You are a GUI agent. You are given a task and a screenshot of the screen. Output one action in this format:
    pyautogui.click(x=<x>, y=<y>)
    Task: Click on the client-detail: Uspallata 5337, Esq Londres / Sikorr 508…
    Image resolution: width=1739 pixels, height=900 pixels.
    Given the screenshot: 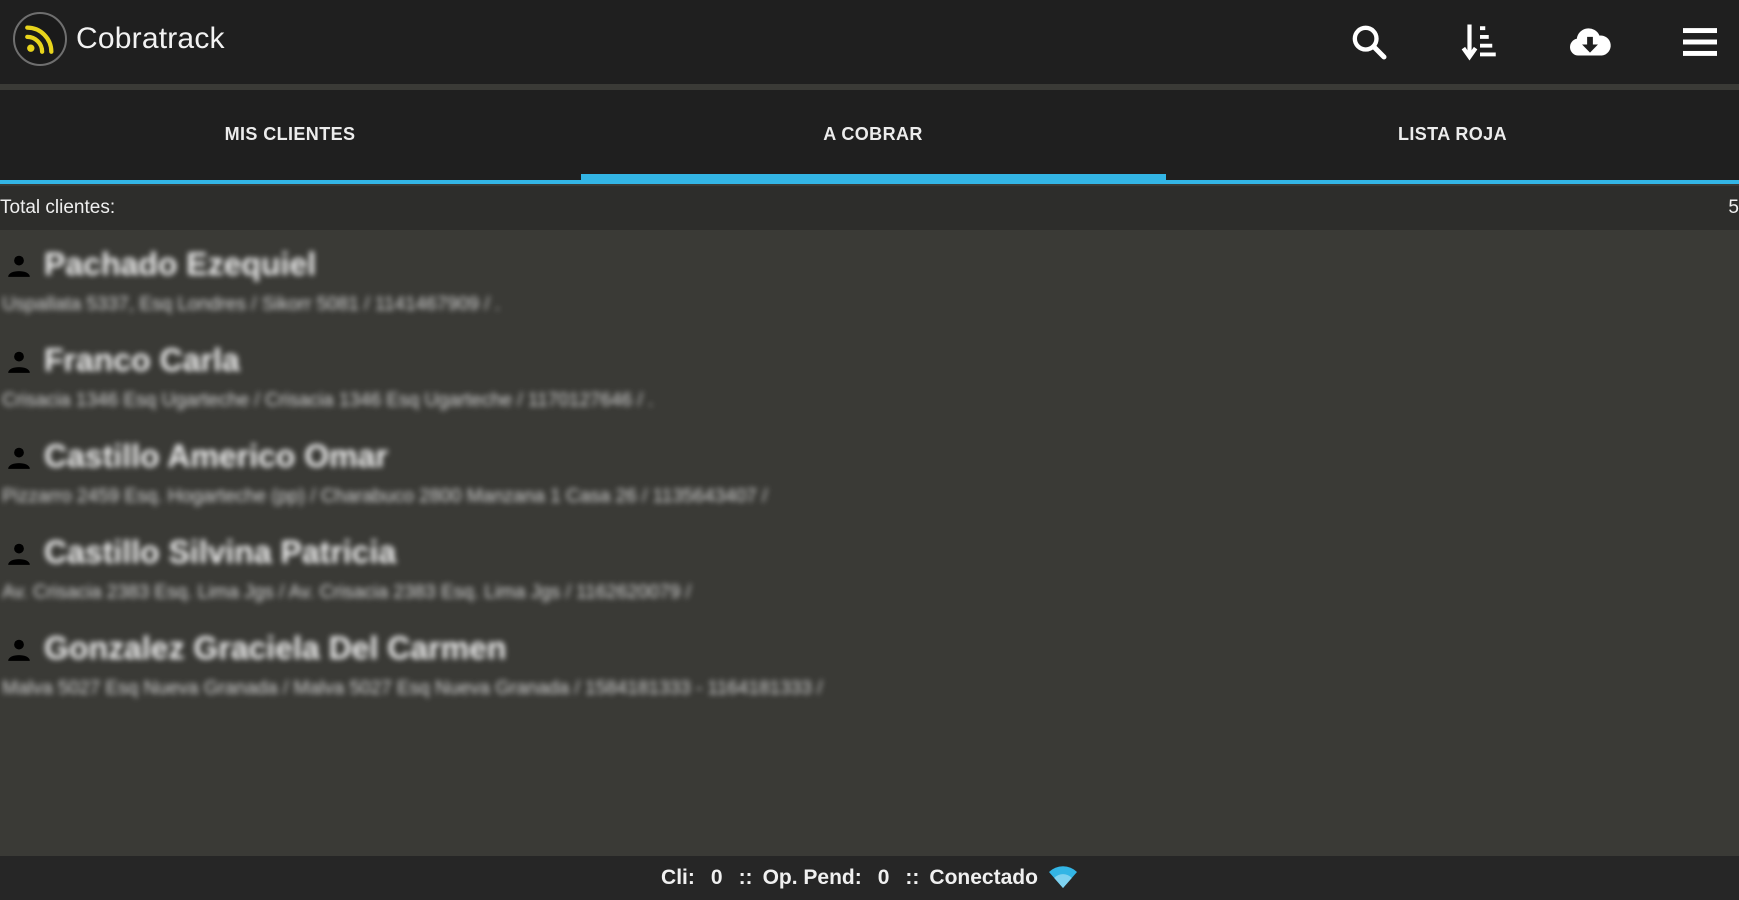 What is the action you would take?
    pyautogui.click(x=251, y=304)
    